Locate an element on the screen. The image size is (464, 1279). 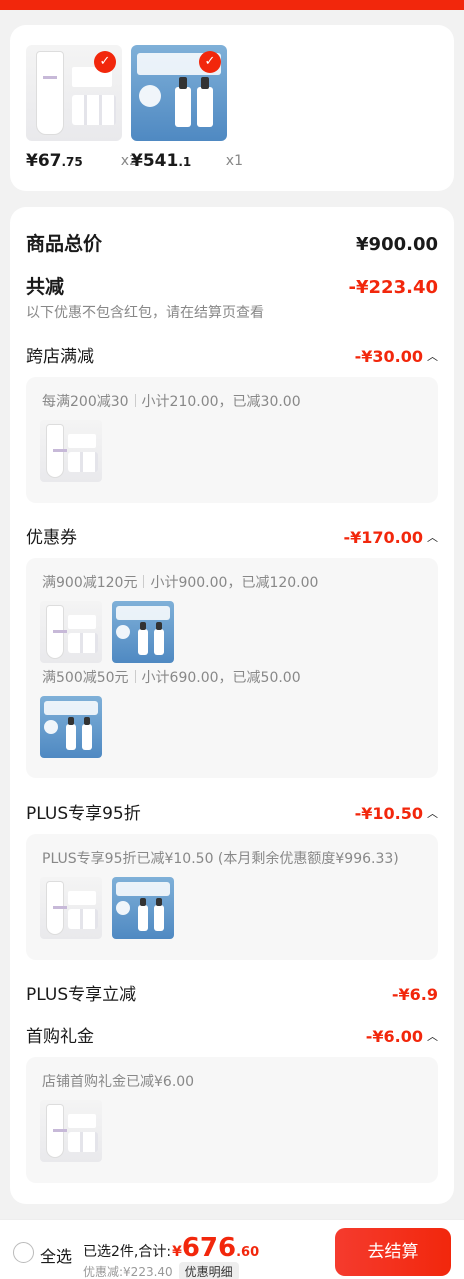
discount-detail-button: 优惠明细 is located at coordinates (208, 1270).